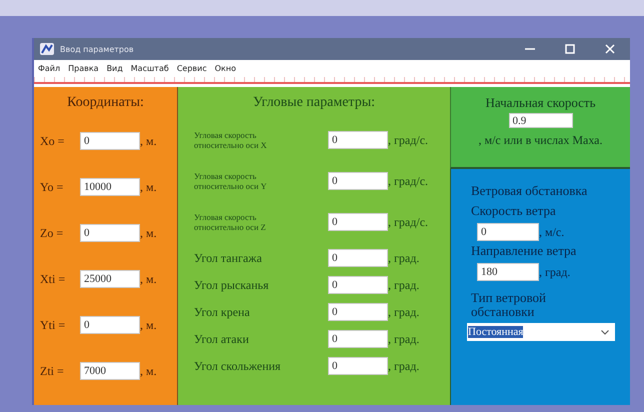  I want to click on field-label: Угловая скорость относительно оси X, so click(231, 140).